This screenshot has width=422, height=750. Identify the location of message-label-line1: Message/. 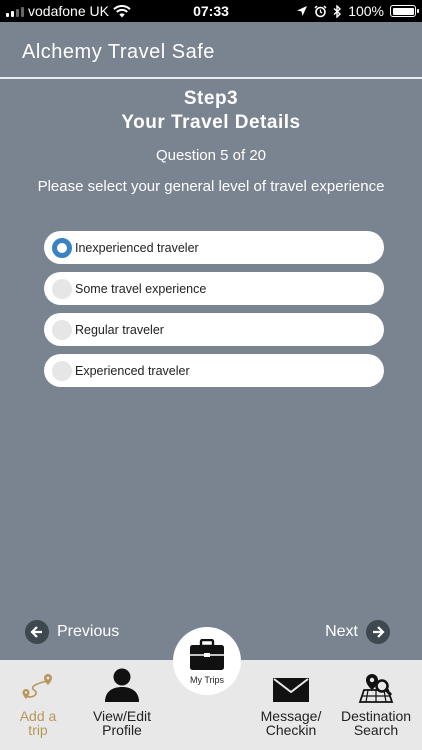
(291, 716).